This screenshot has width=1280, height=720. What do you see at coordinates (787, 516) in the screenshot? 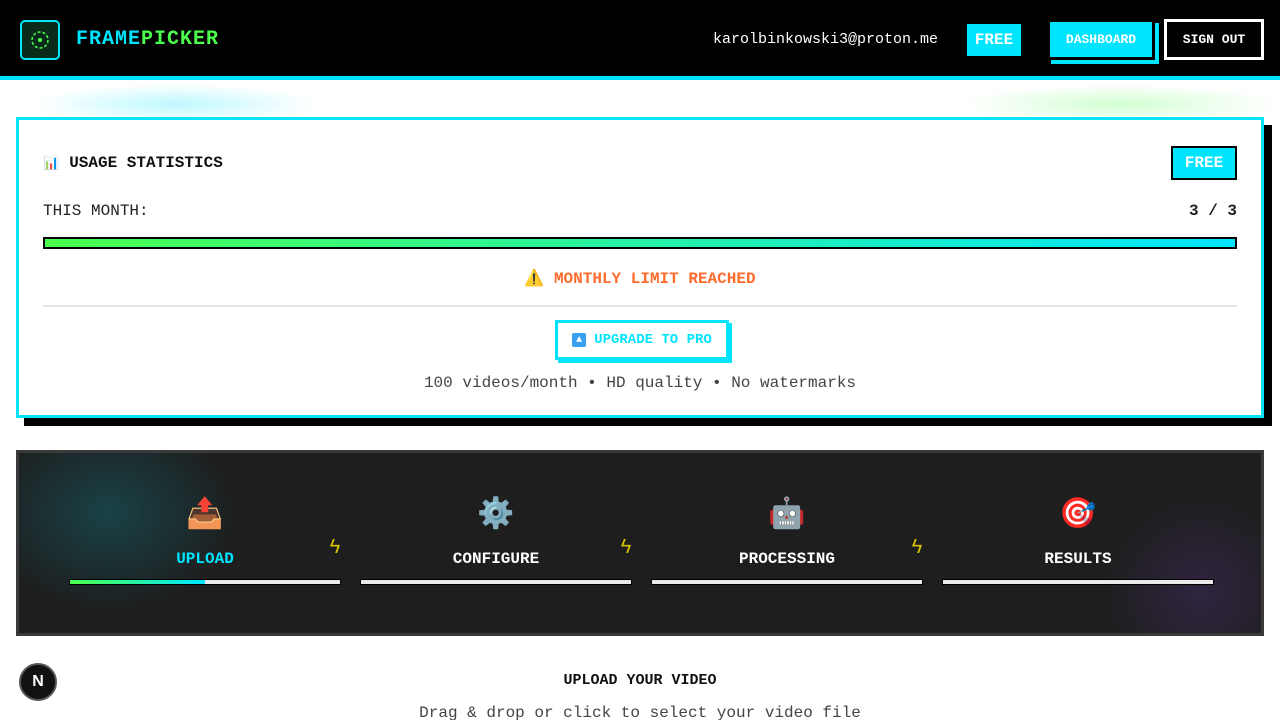
I see `robot-icon: 🤖` at bounding box center [787, 516].